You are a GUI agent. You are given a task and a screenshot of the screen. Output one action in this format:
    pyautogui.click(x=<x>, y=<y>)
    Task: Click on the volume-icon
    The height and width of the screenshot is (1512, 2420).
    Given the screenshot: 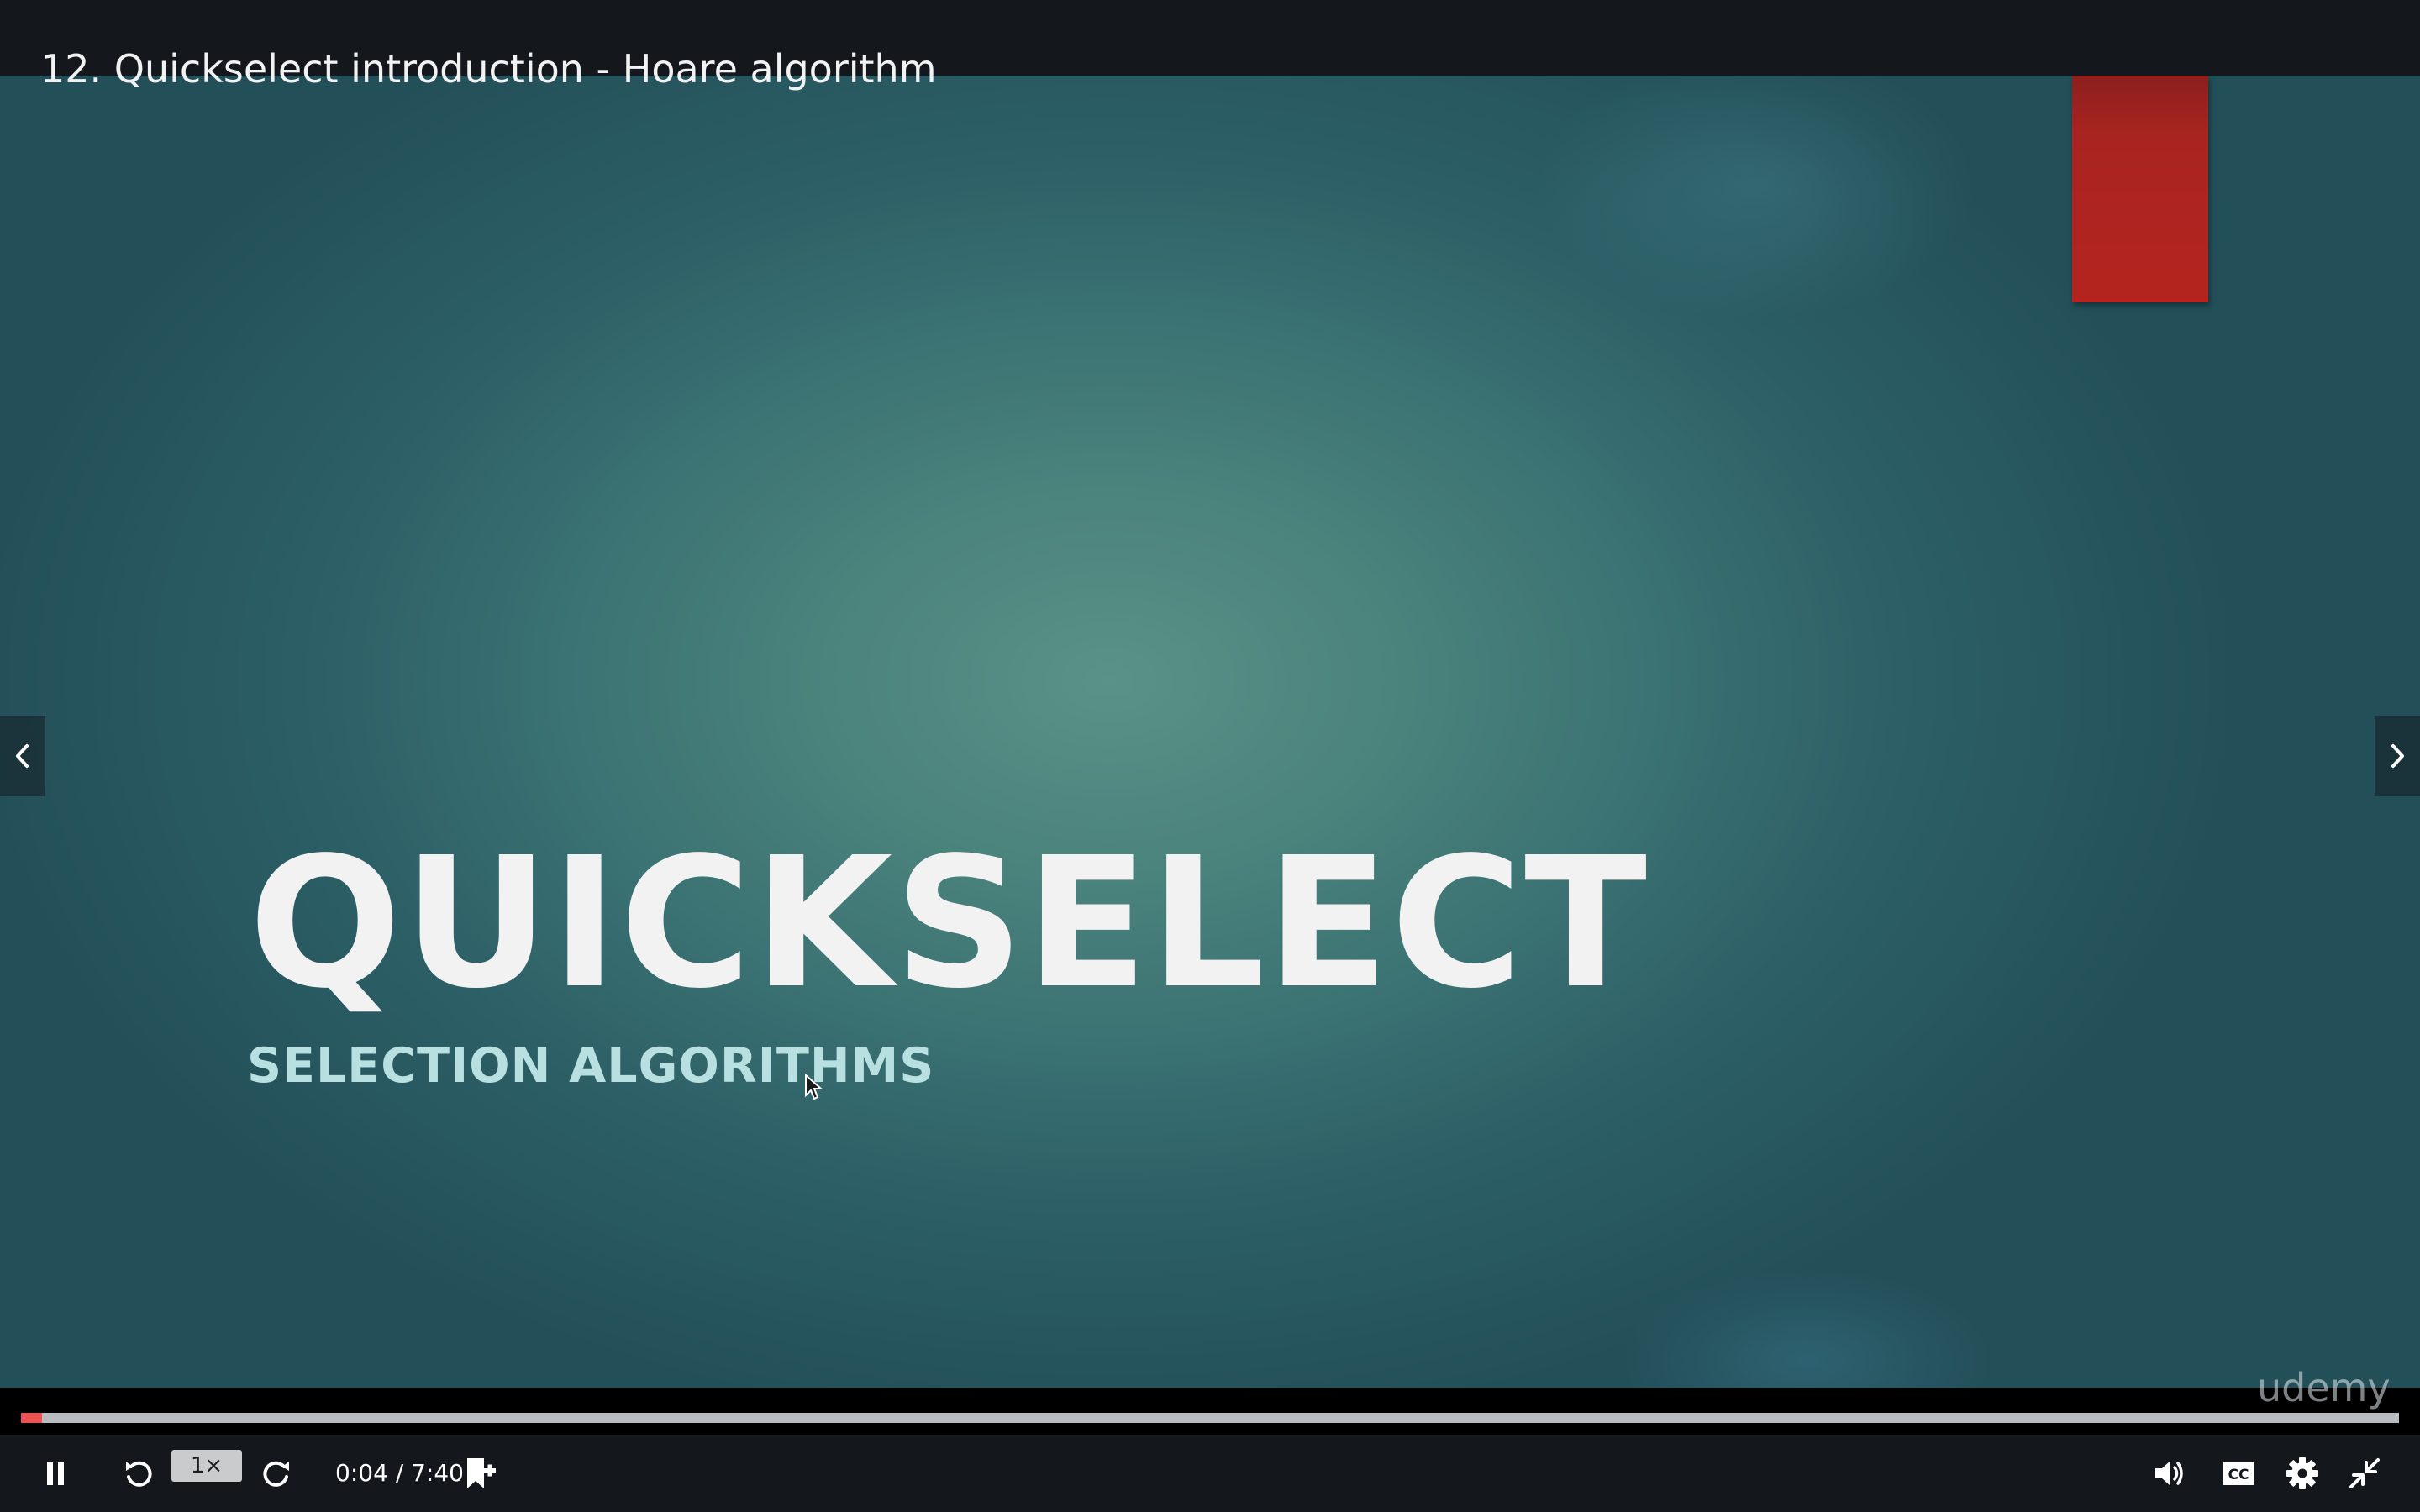 What is the action you would take?
    pyautogui.click(x=2169, y=1473)
    